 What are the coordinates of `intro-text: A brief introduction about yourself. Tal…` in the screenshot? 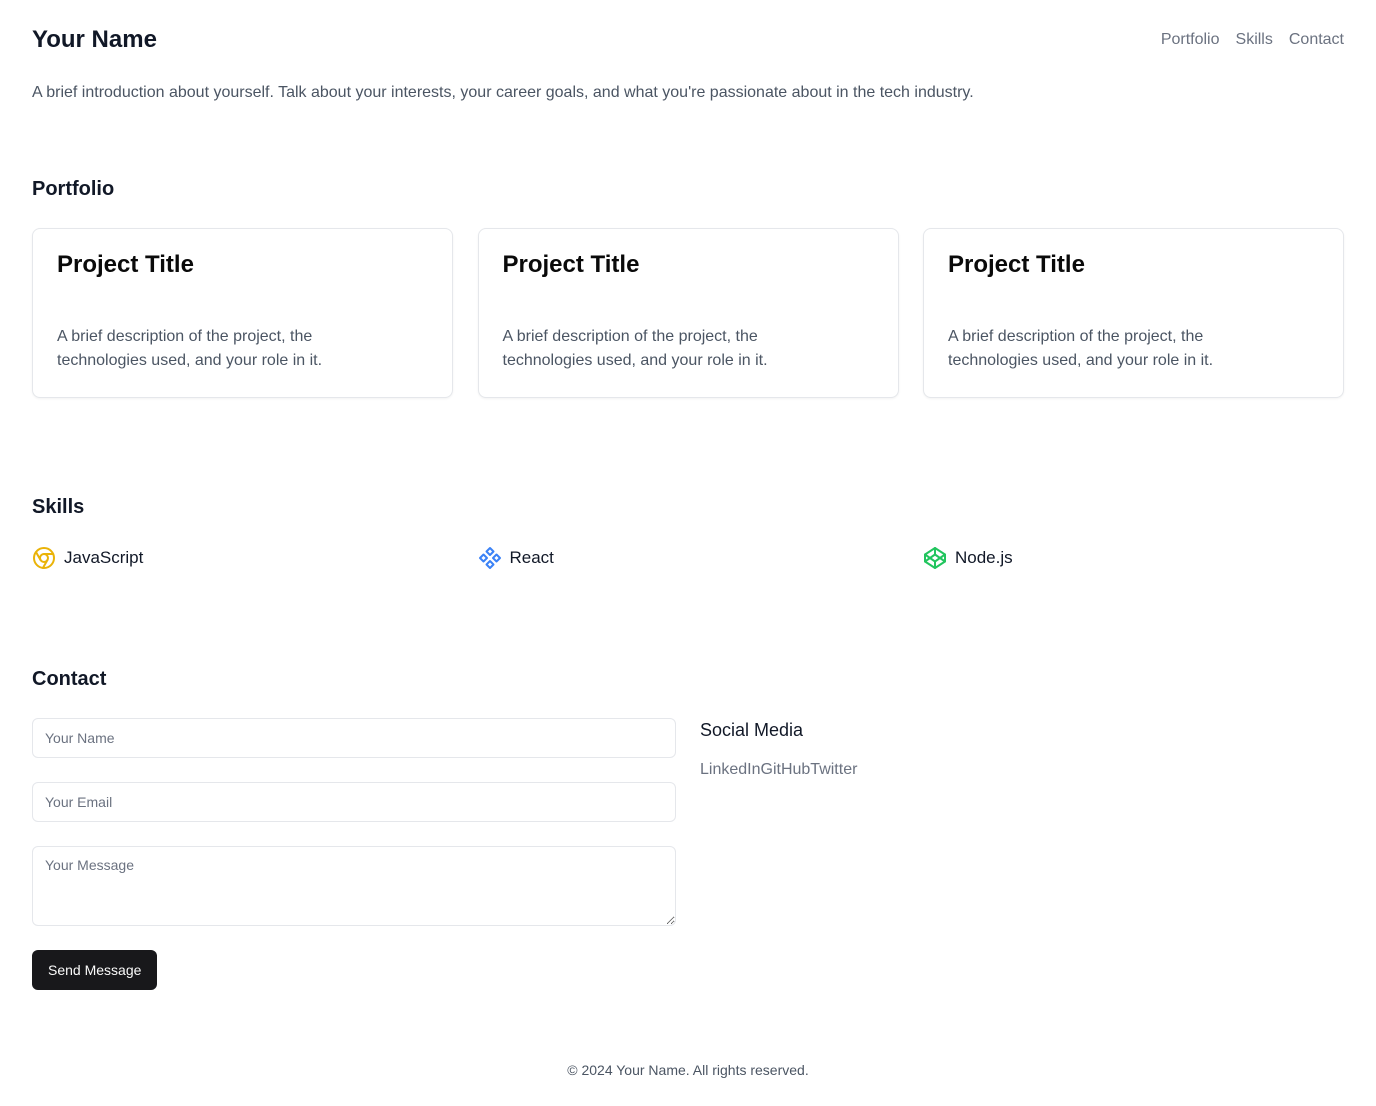 It's located at (503, 92).